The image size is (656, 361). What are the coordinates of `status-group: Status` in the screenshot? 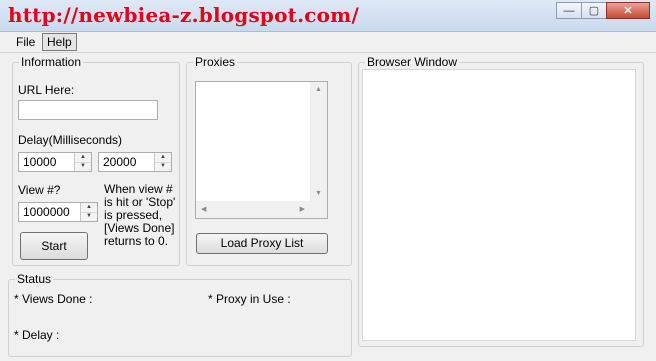 It's located at (180, 314).